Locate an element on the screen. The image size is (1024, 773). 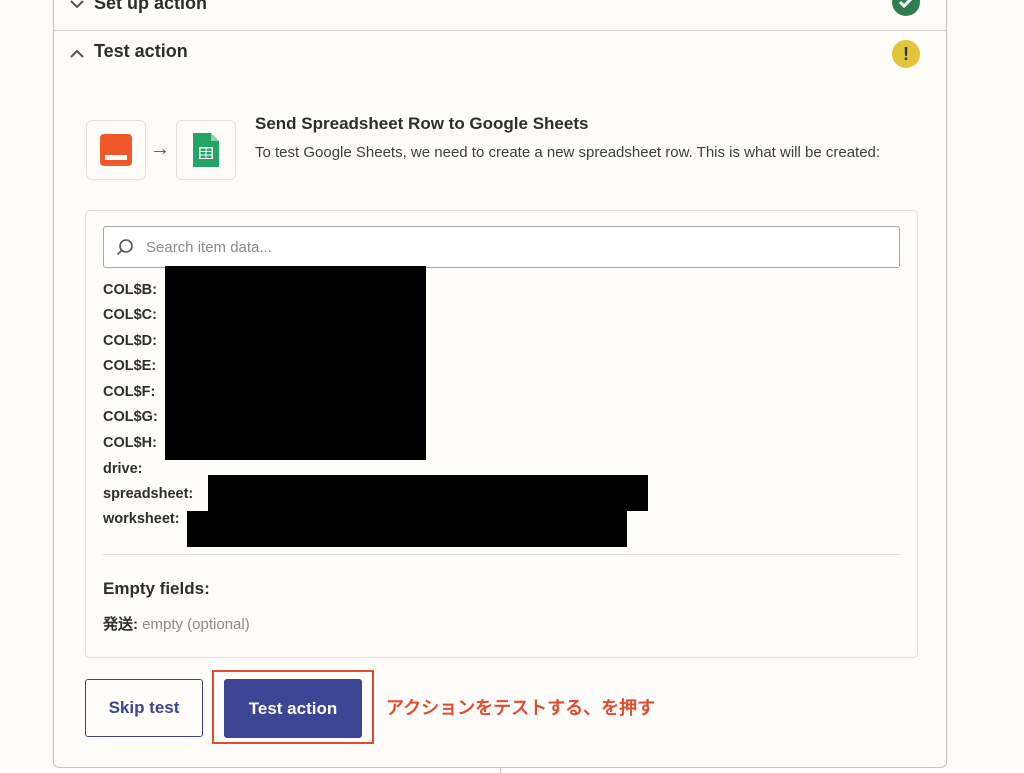
search-box is located at coordinates (501, 247).